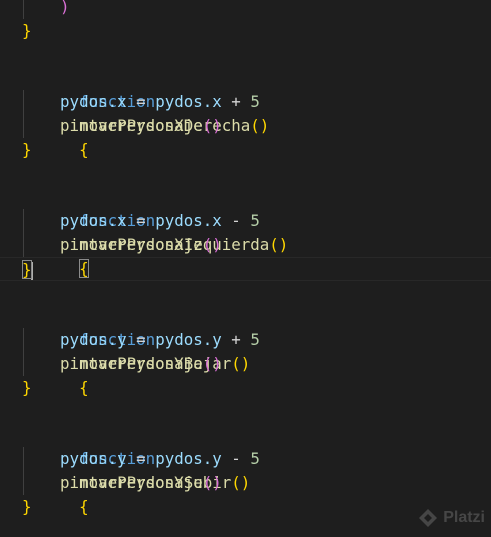  I want to click on platzi-logo-icon, so click(428, 518).